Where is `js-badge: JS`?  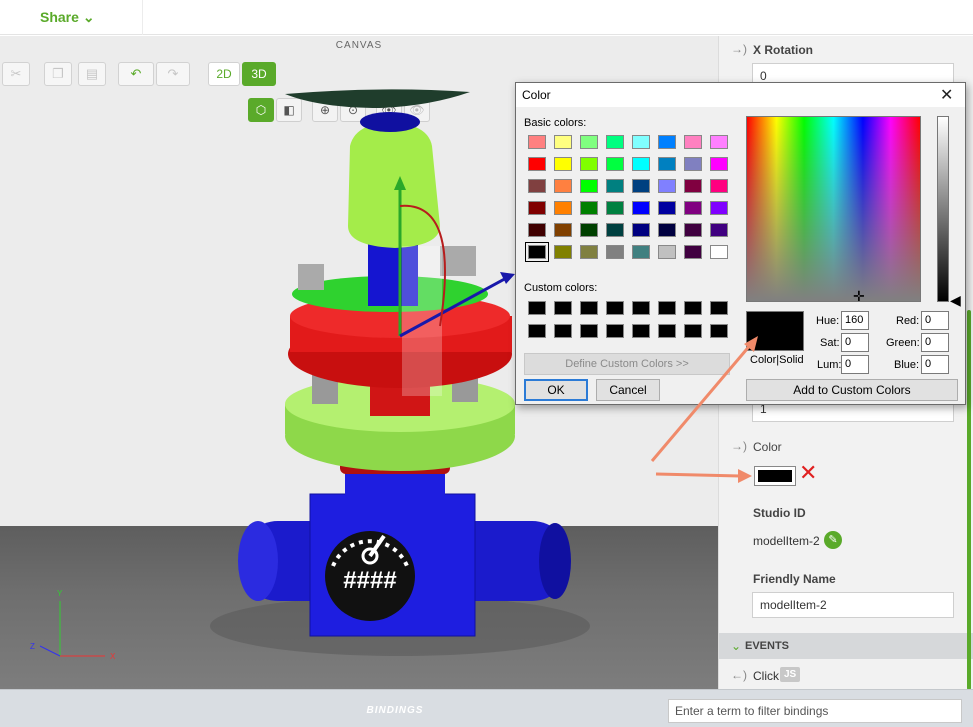 js-badge: JS is located at coordinates (790, 674).